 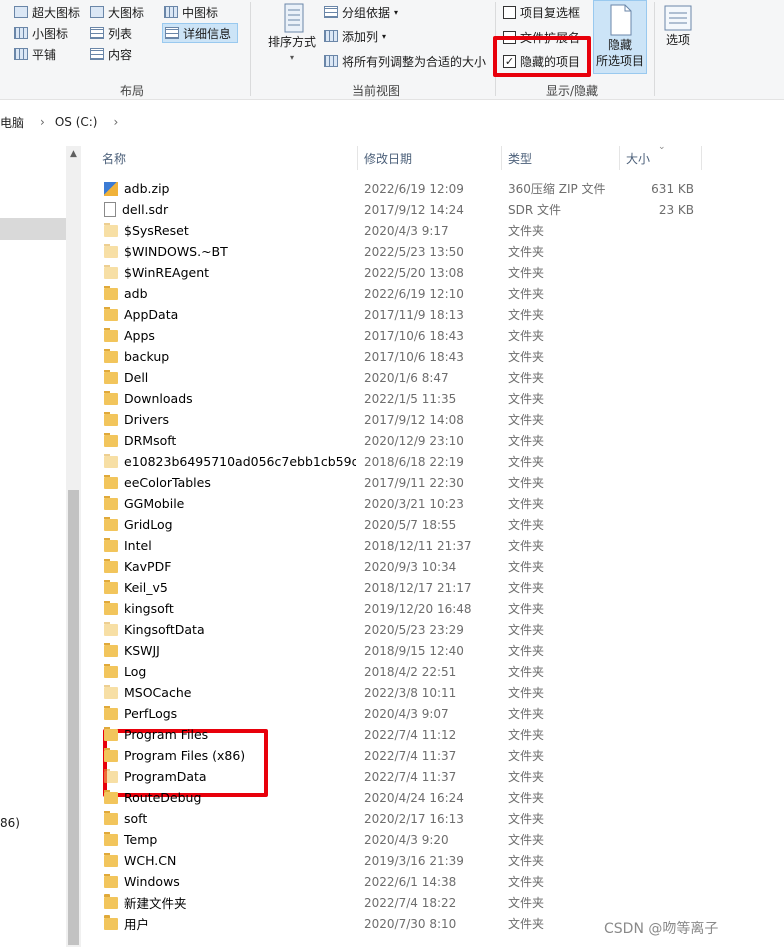 I want to click on file-row: Drivers 2017/9/12 14:08 文件夹, so click(x=406, y=419).